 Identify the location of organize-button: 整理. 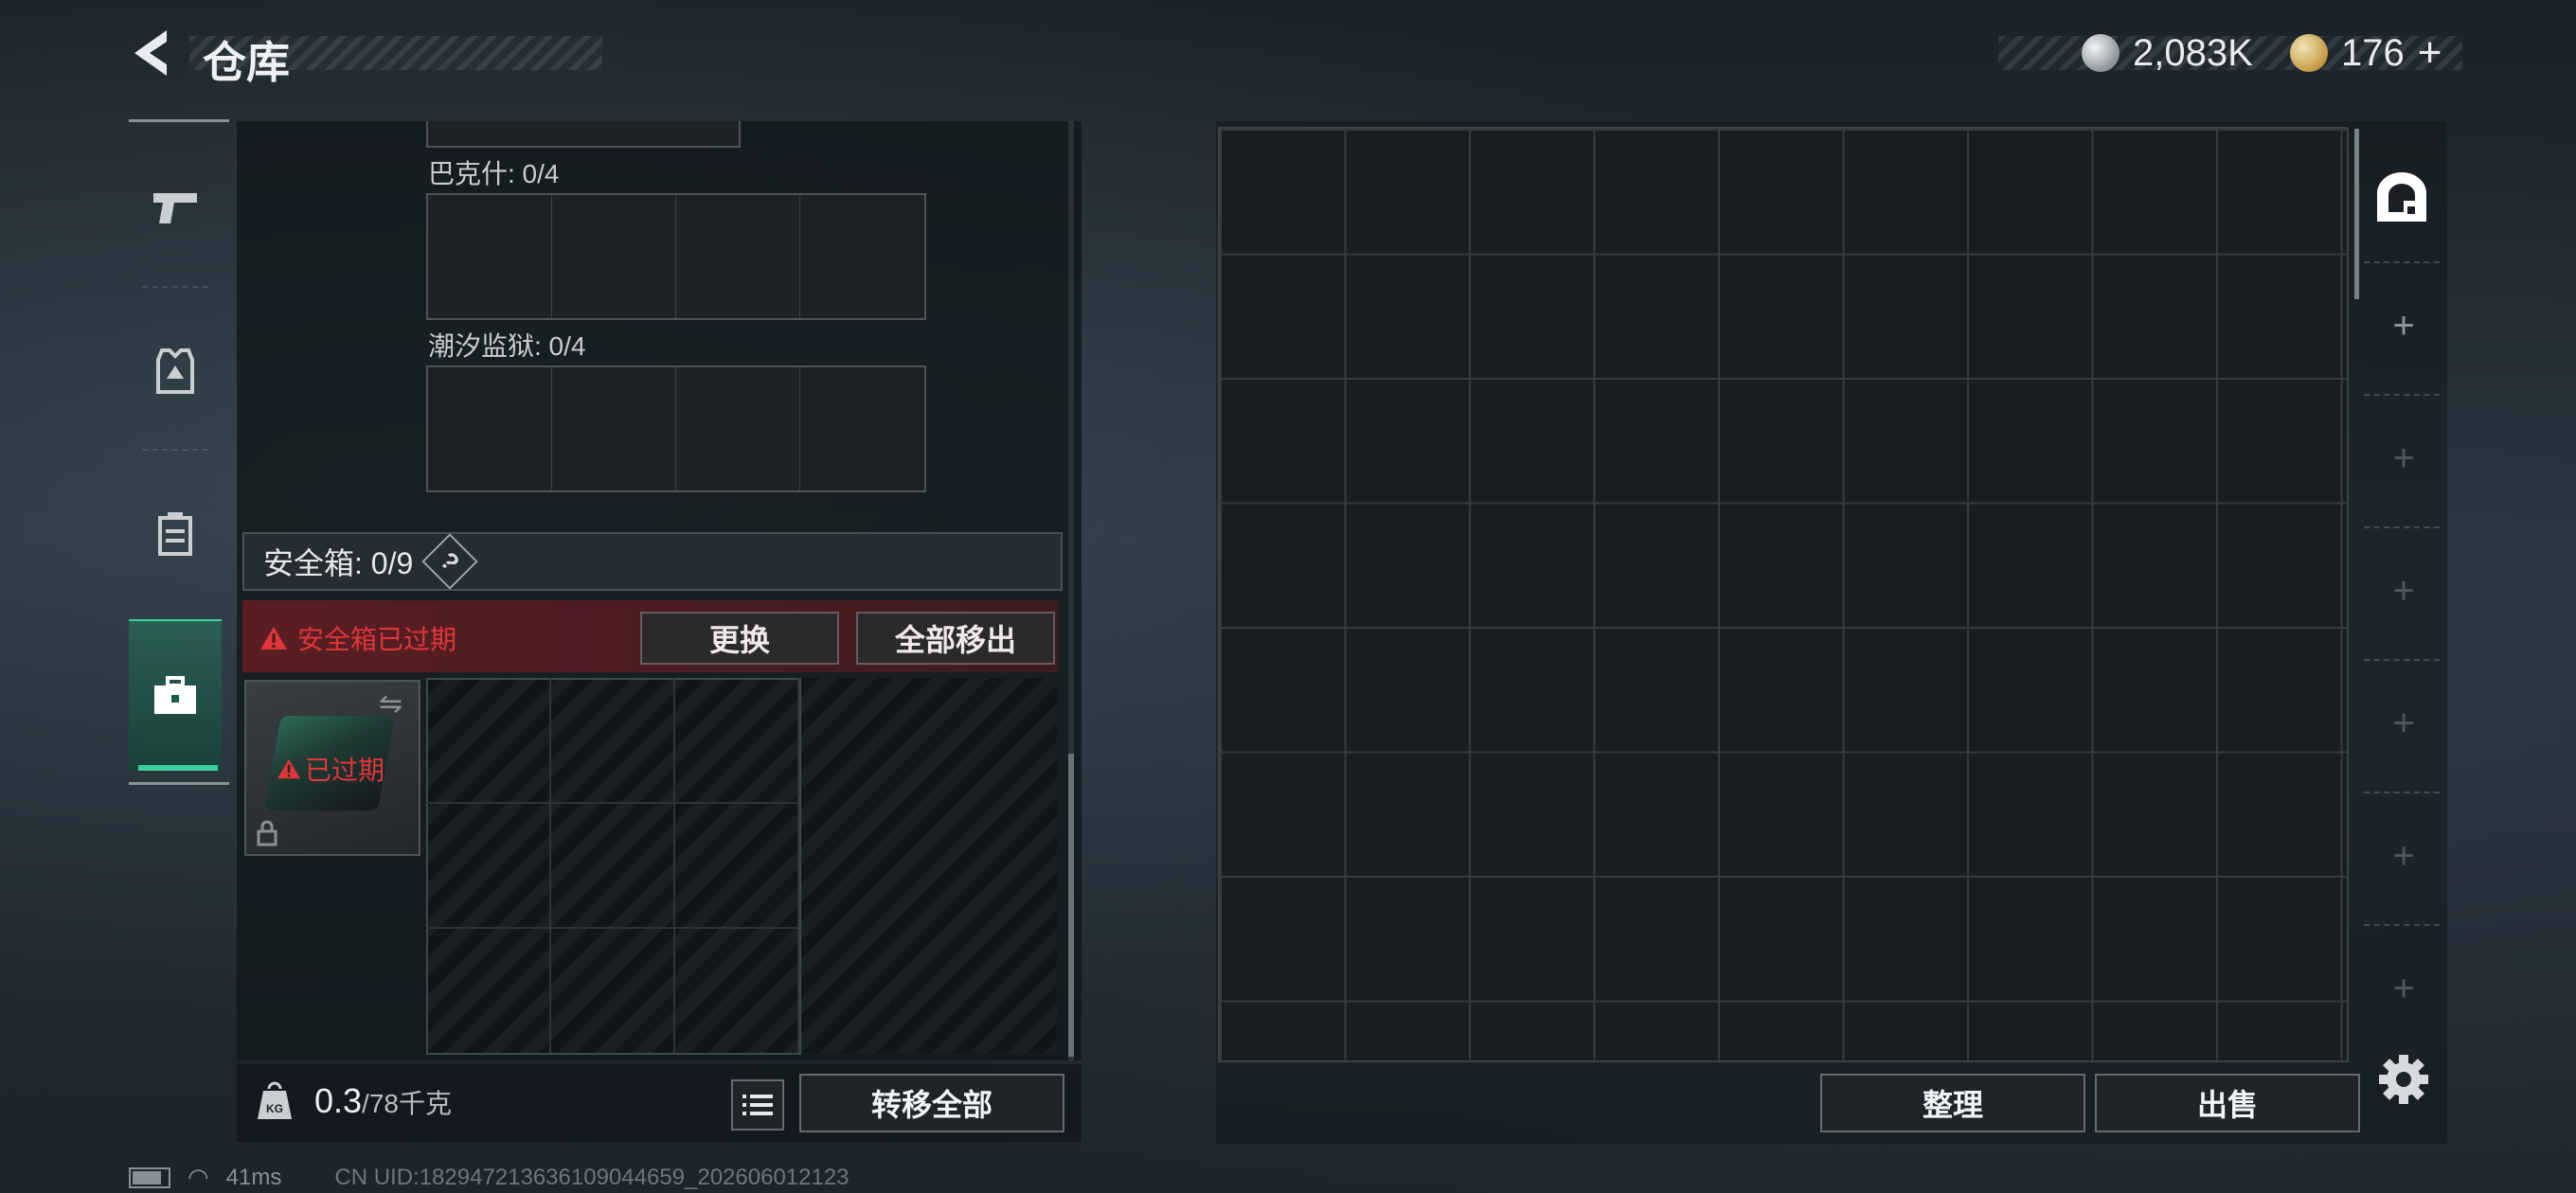
(1952, 1103).